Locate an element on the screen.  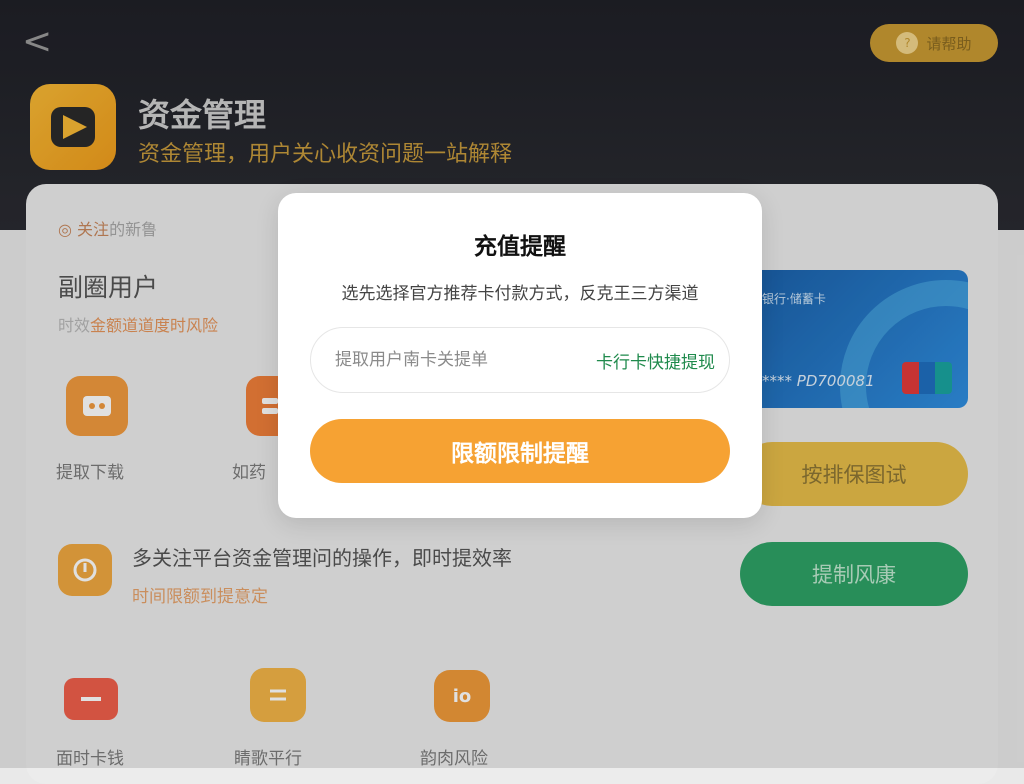
card-input is located at coordinates (455, 360).